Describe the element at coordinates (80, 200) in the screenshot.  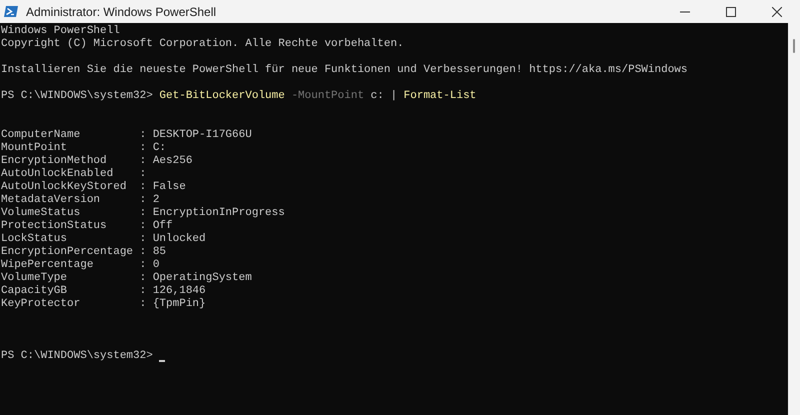
I see `console-line: MetadataVersion : 2` at that location.